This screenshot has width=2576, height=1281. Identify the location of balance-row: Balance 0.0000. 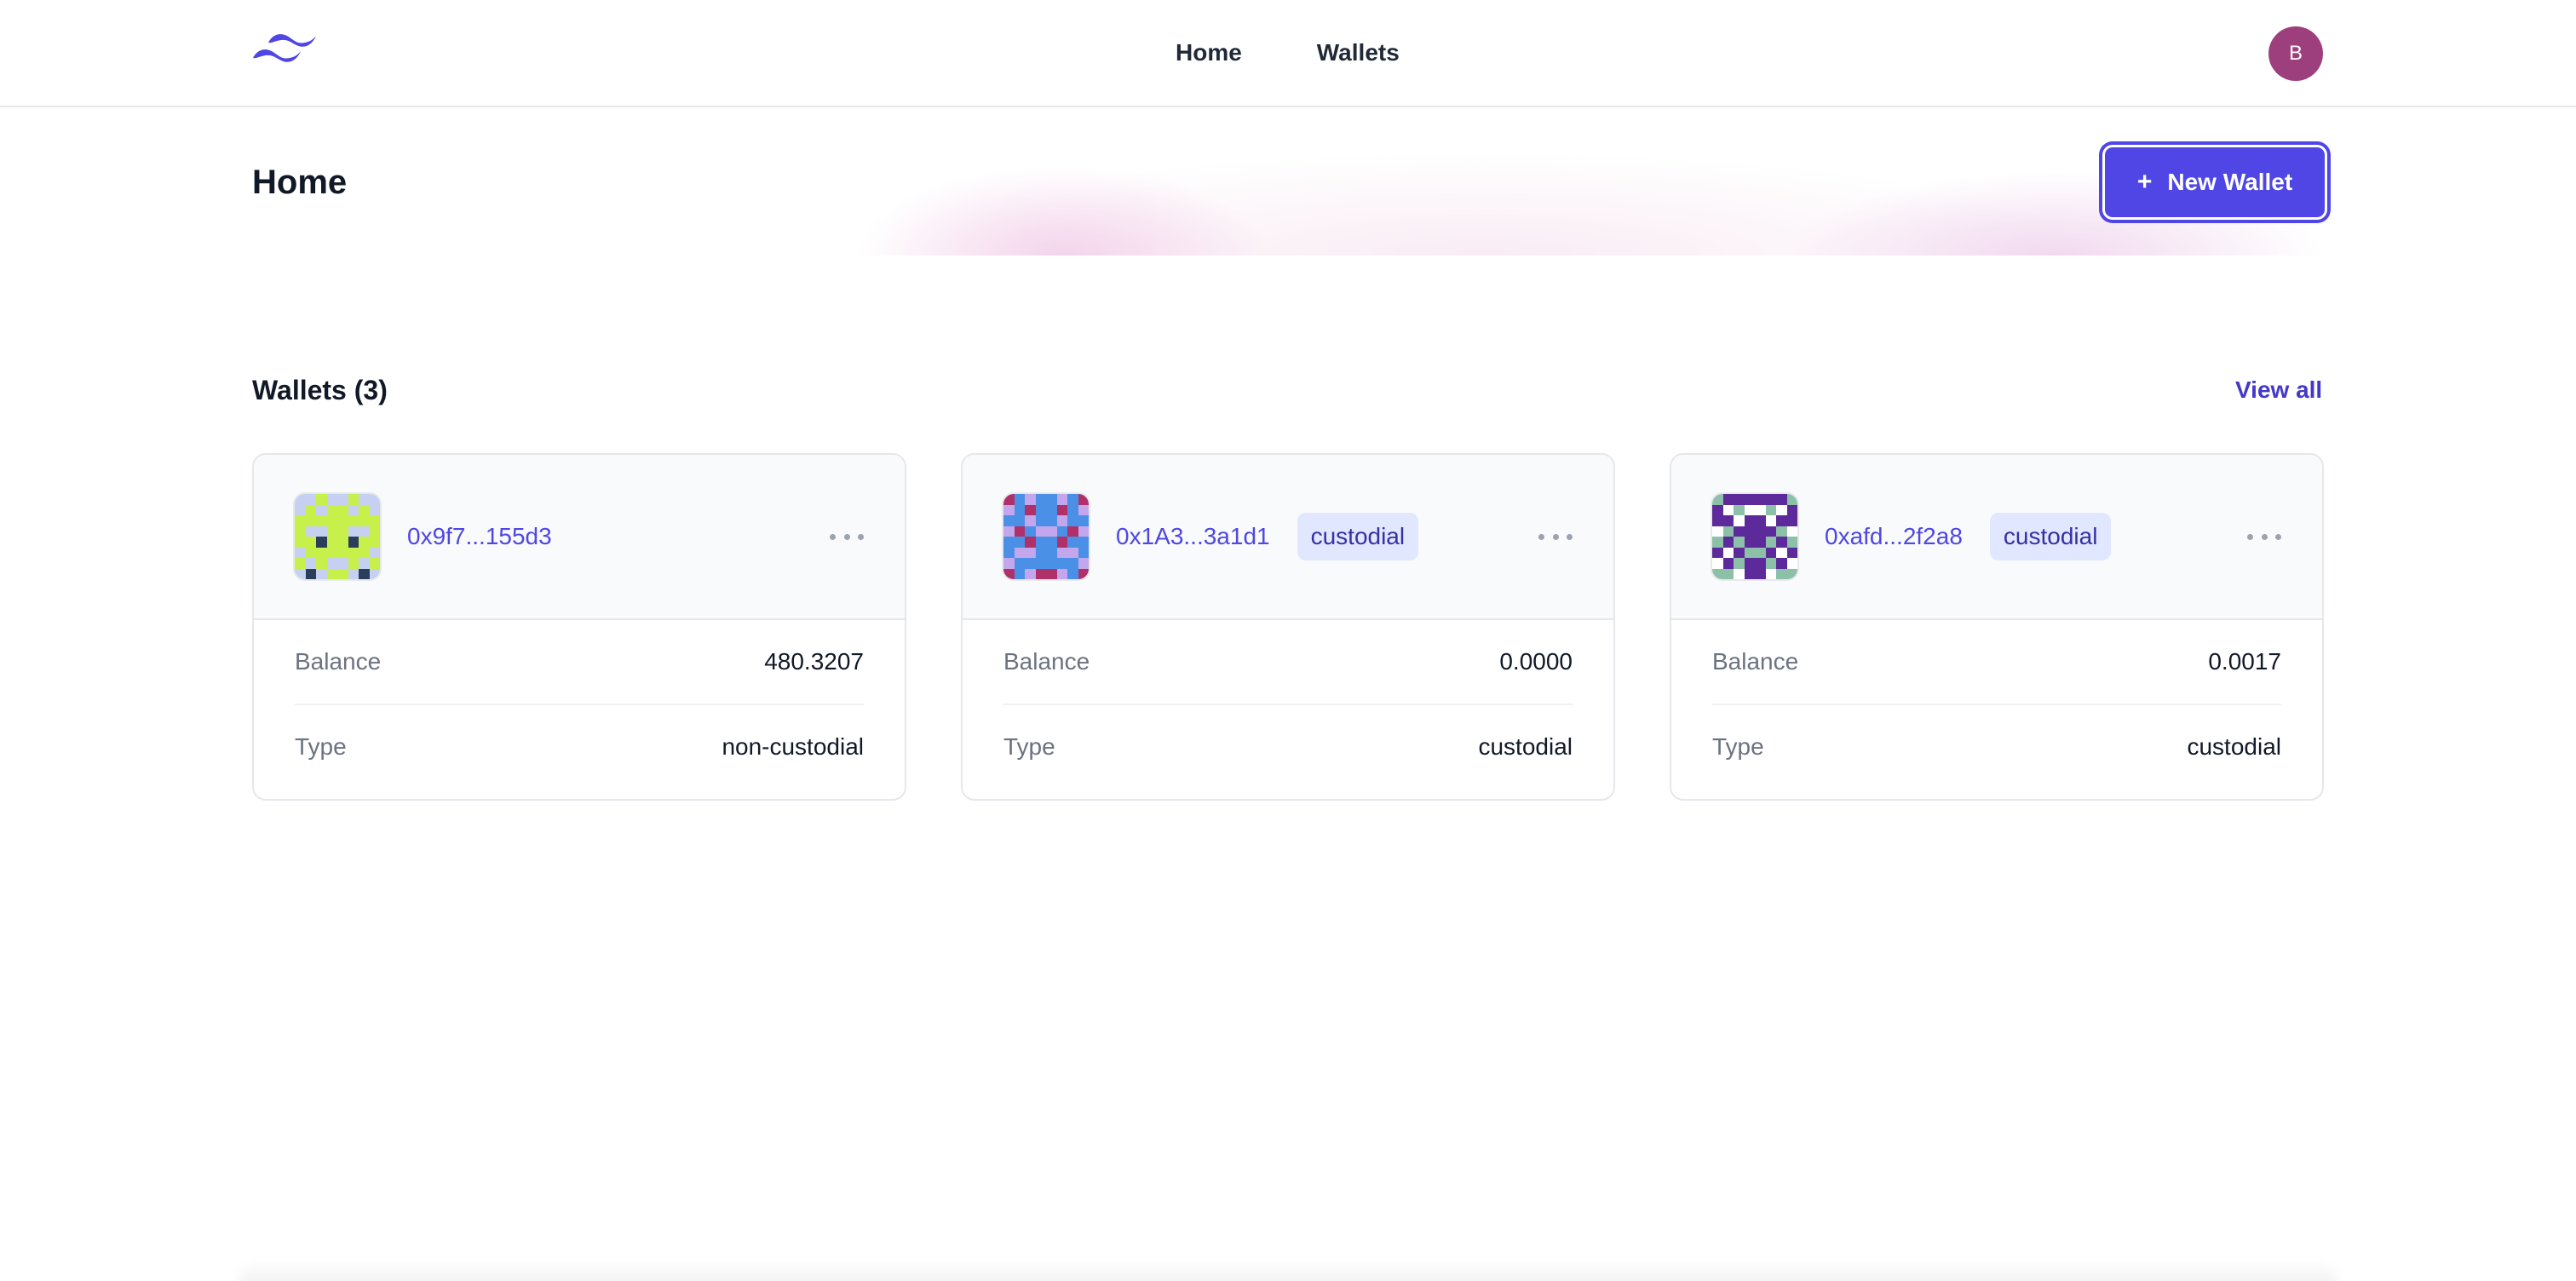
(1288, 662).